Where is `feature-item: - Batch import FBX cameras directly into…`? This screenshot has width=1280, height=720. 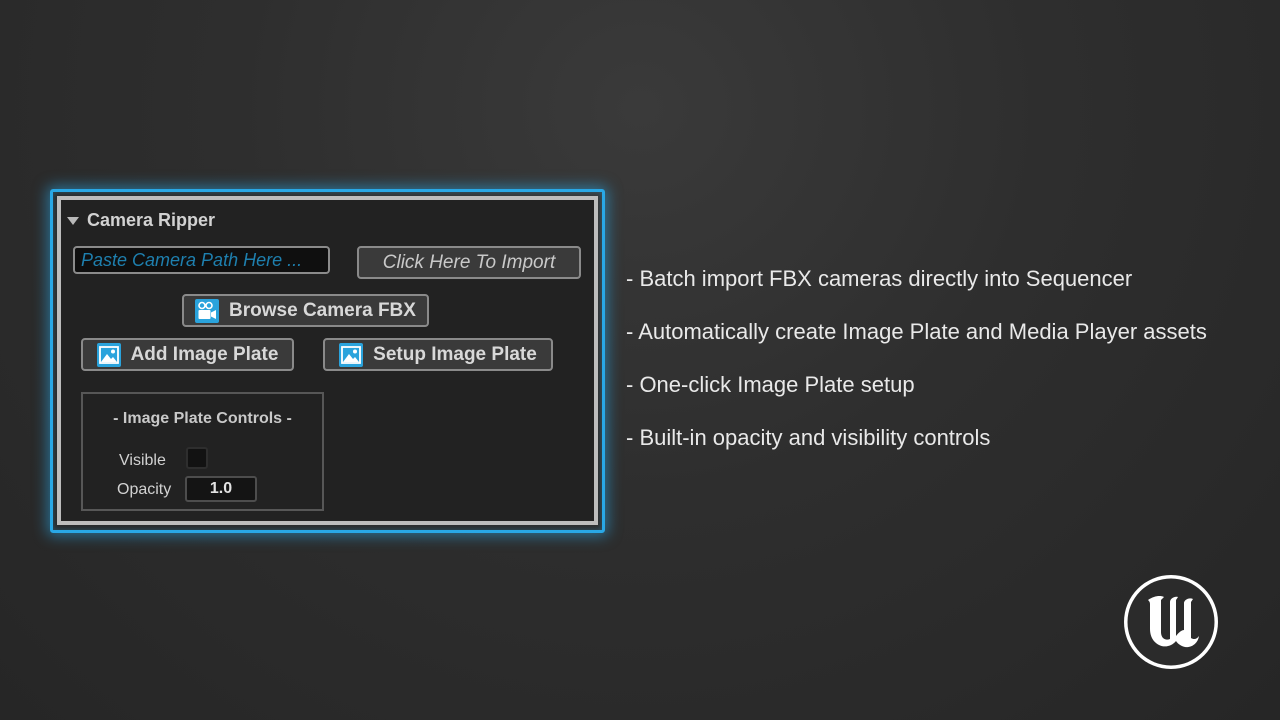
feature-item: - Batch import FBX cameras directly into… is located at coordinates (879, 278).